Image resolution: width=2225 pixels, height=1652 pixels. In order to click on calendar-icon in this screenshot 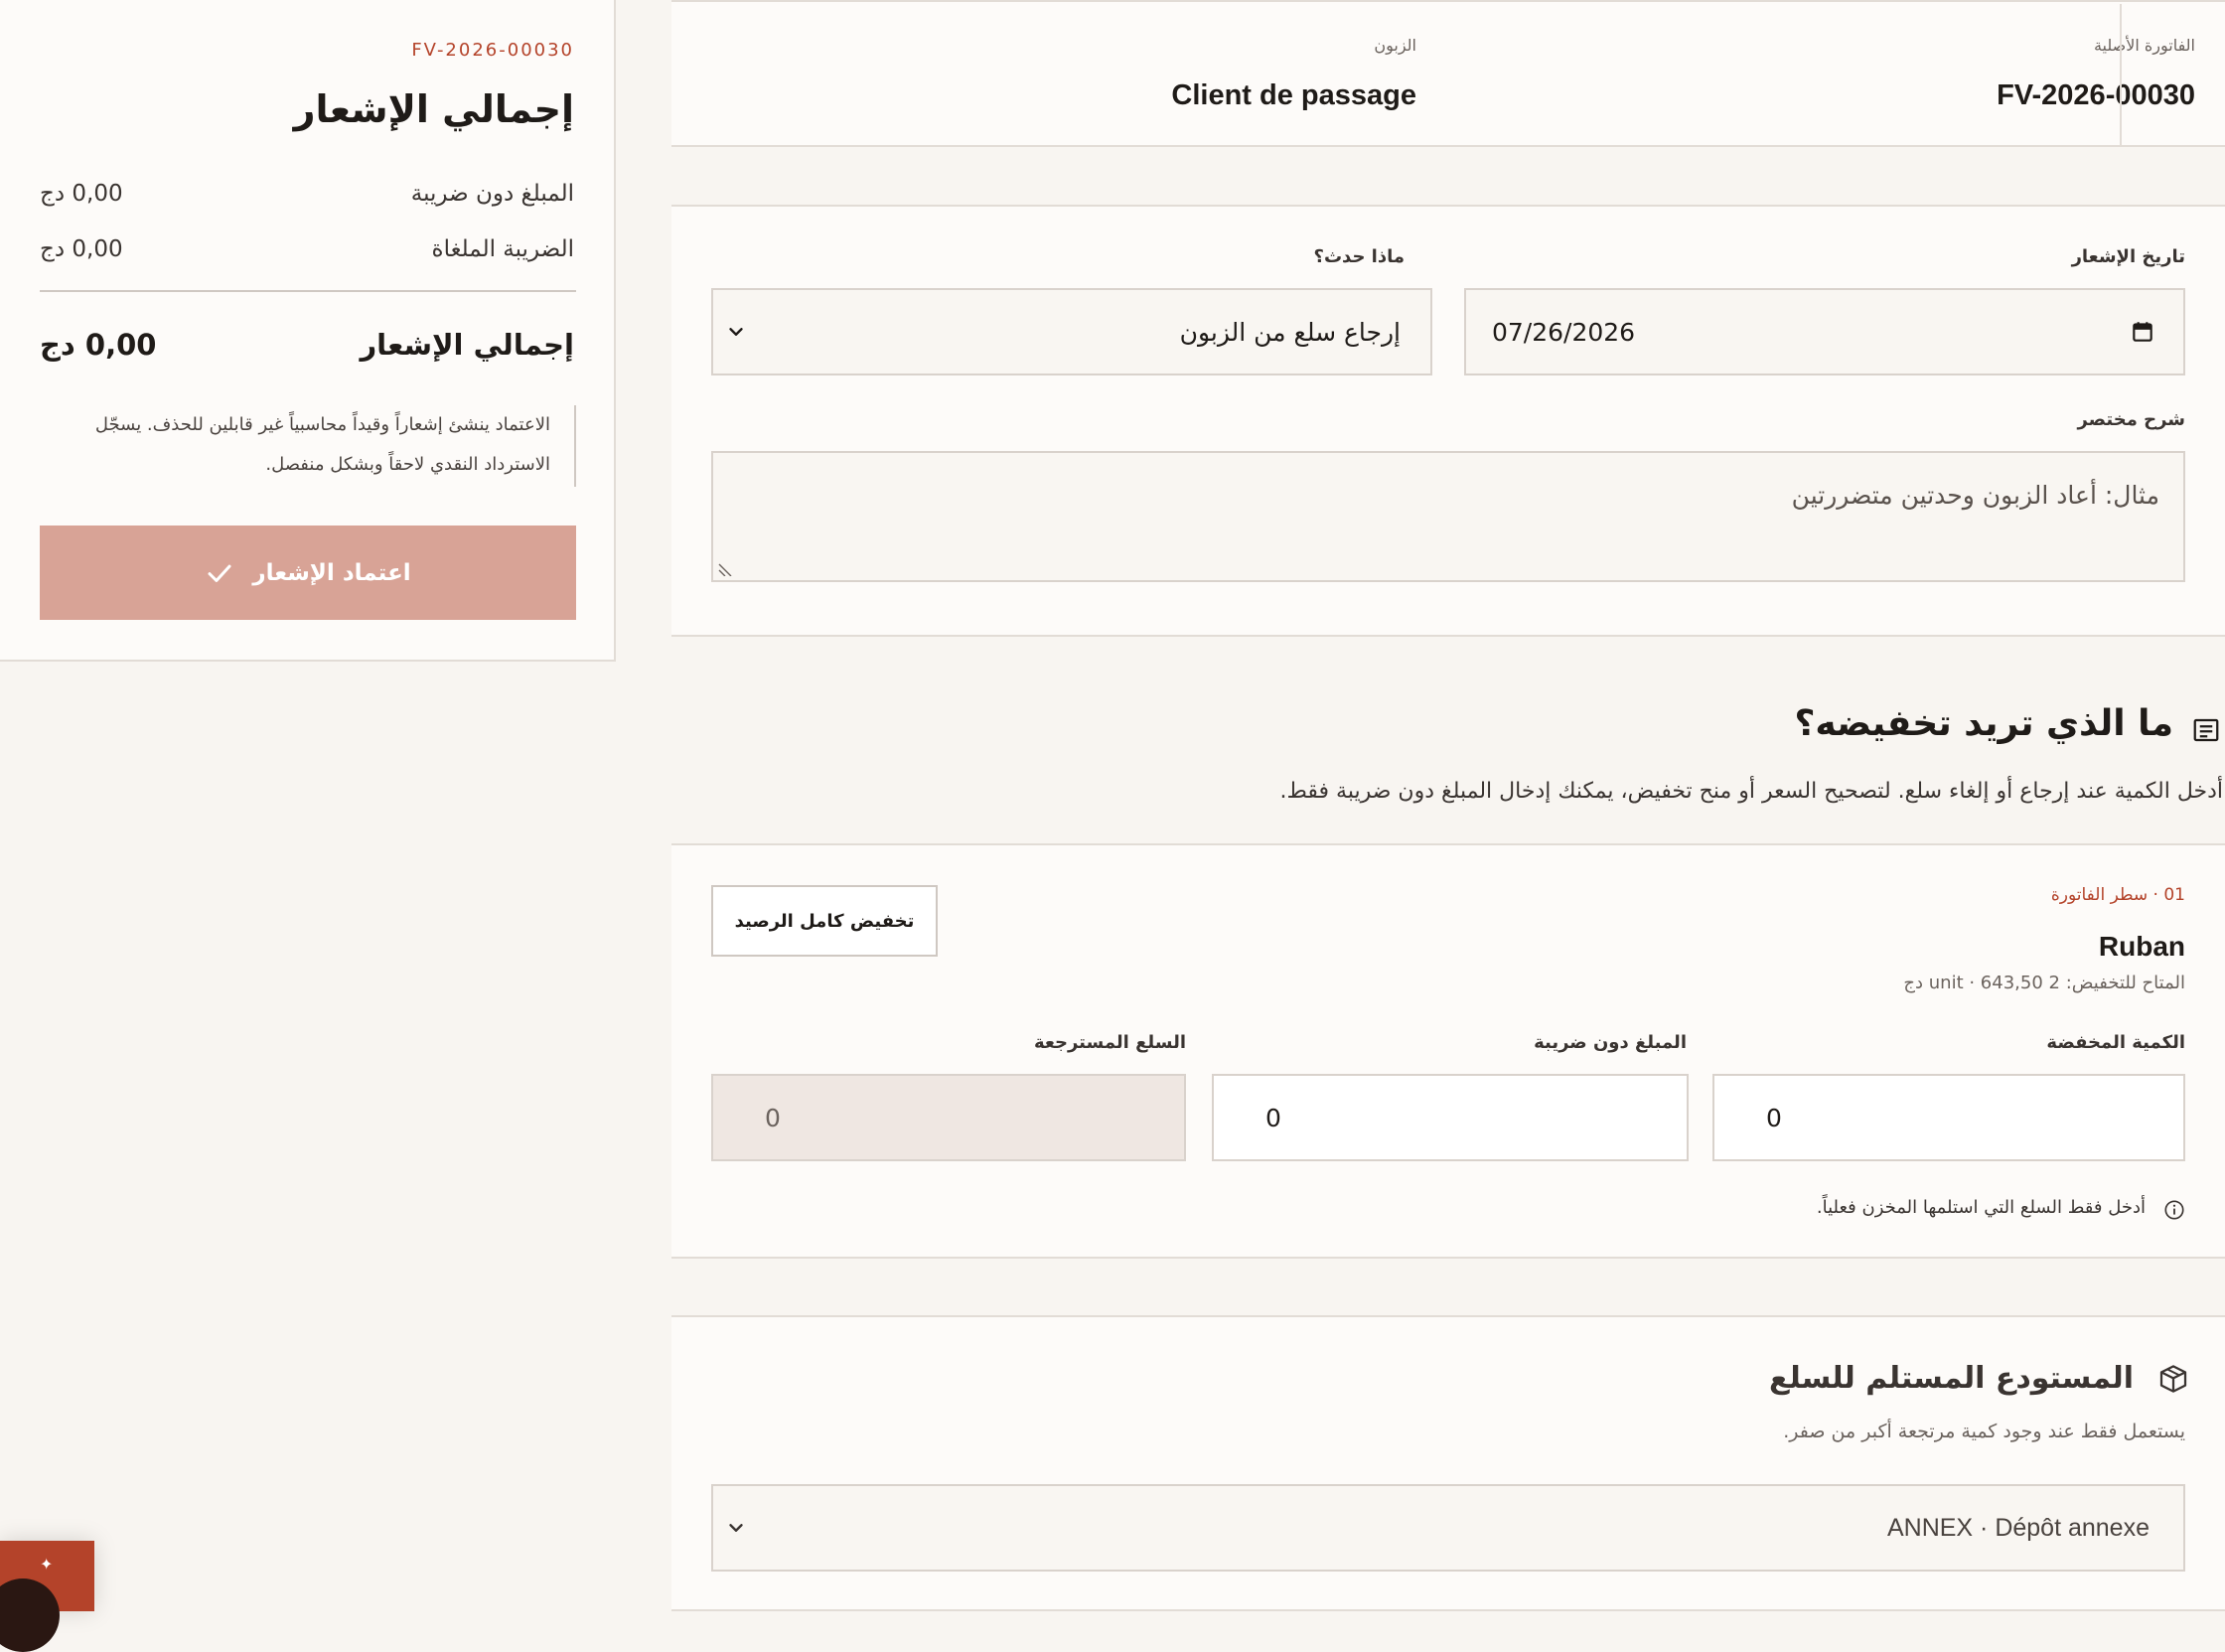, I will do `click(2142, 332)`.